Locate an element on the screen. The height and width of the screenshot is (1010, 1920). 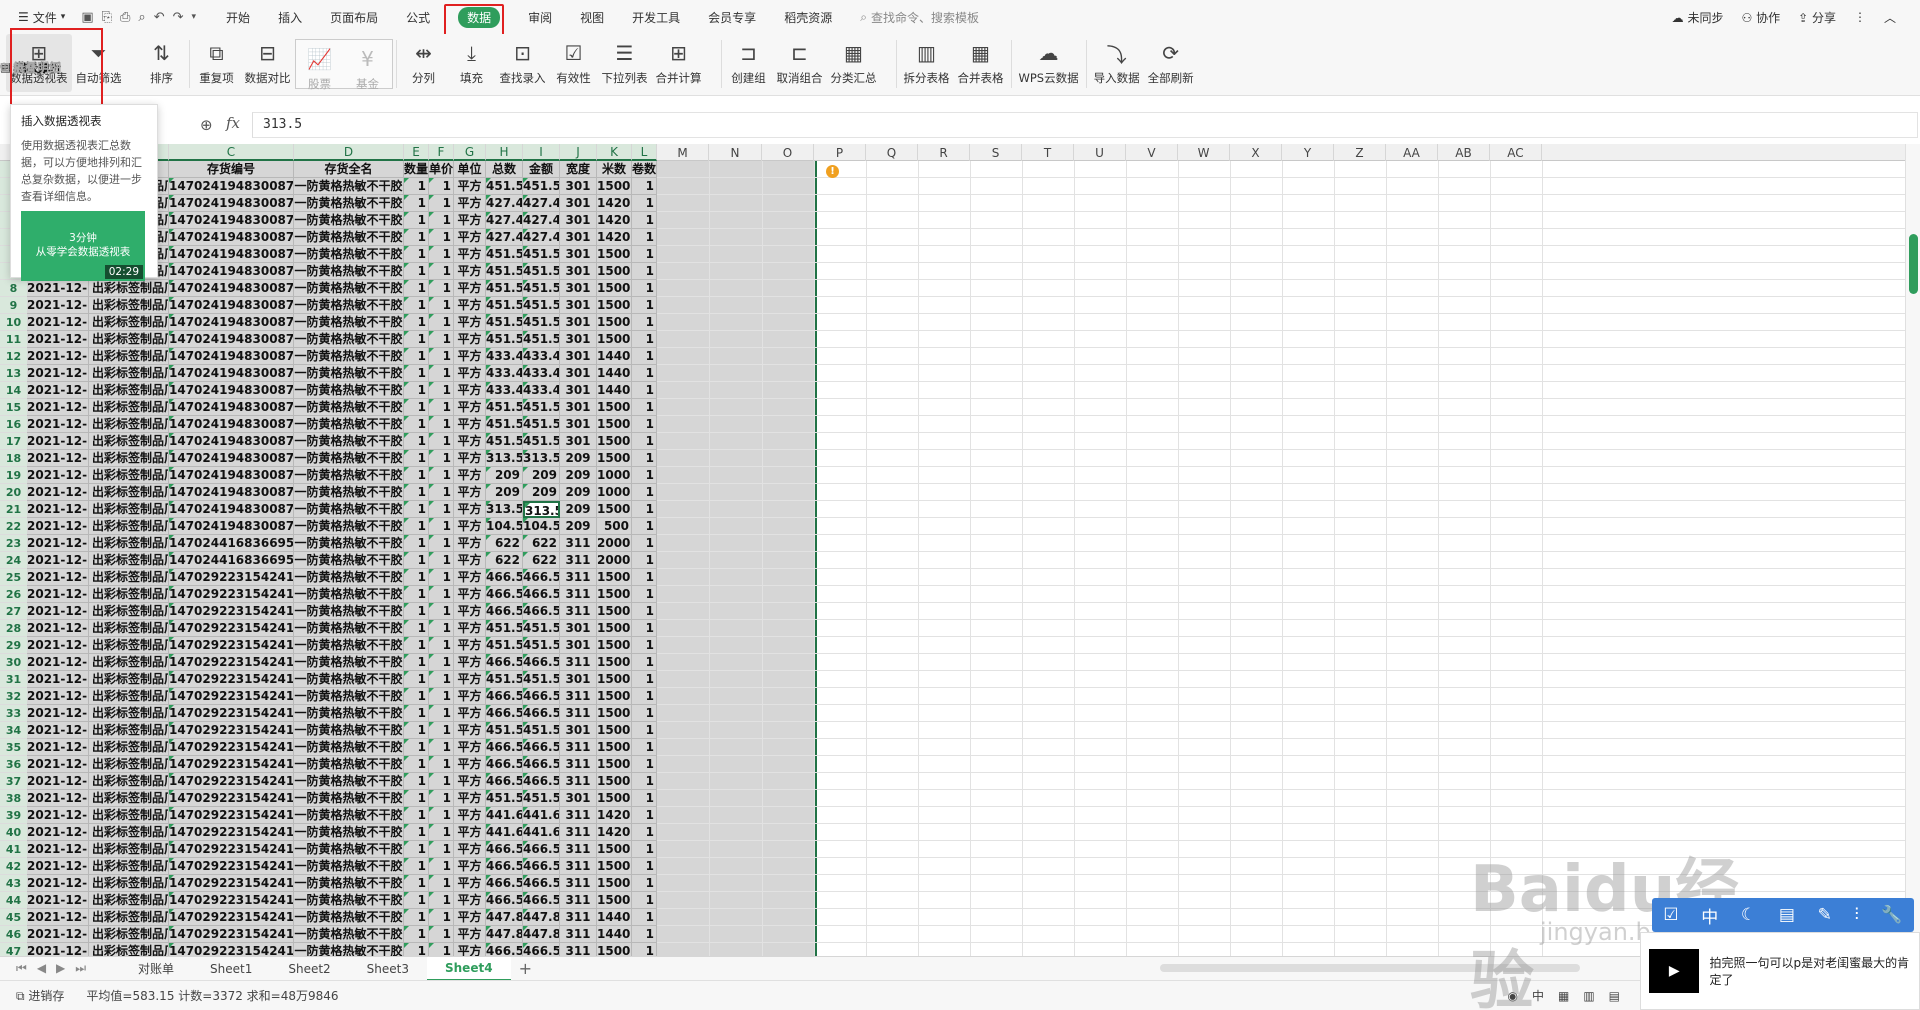
cell: 622 is located at coordinates (541, 560).